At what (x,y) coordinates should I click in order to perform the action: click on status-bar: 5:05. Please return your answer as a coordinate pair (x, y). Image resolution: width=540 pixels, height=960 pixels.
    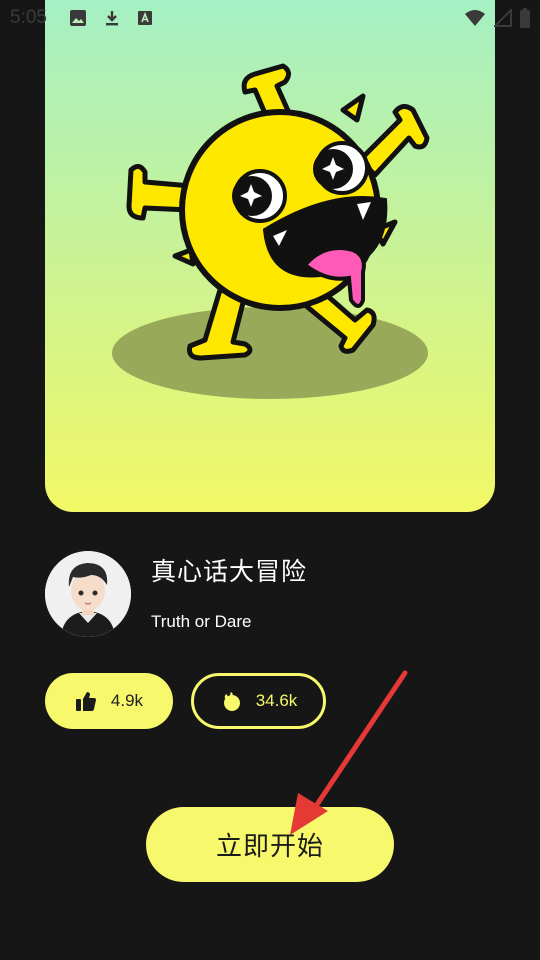
    Looking at the image, I should click on (270, 18).